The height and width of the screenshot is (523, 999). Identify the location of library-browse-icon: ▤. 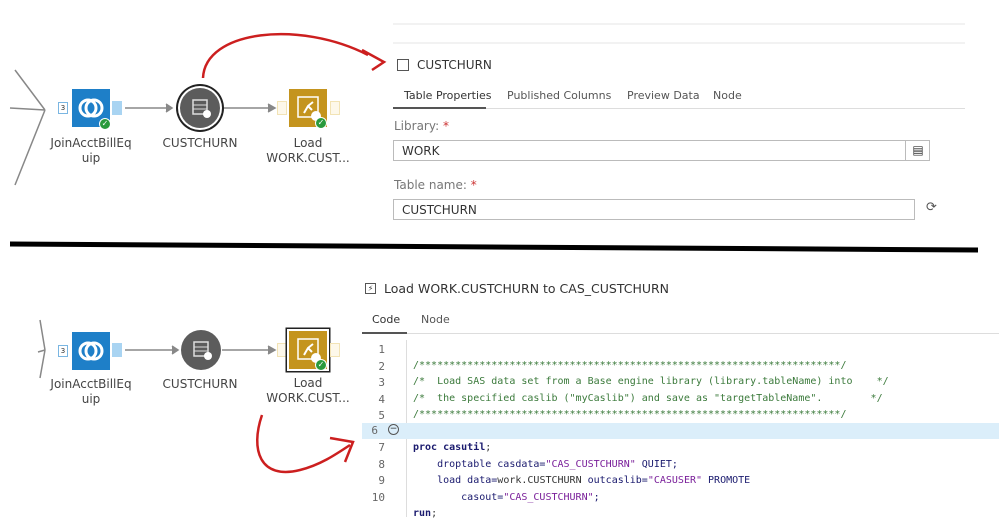
(917, 150).